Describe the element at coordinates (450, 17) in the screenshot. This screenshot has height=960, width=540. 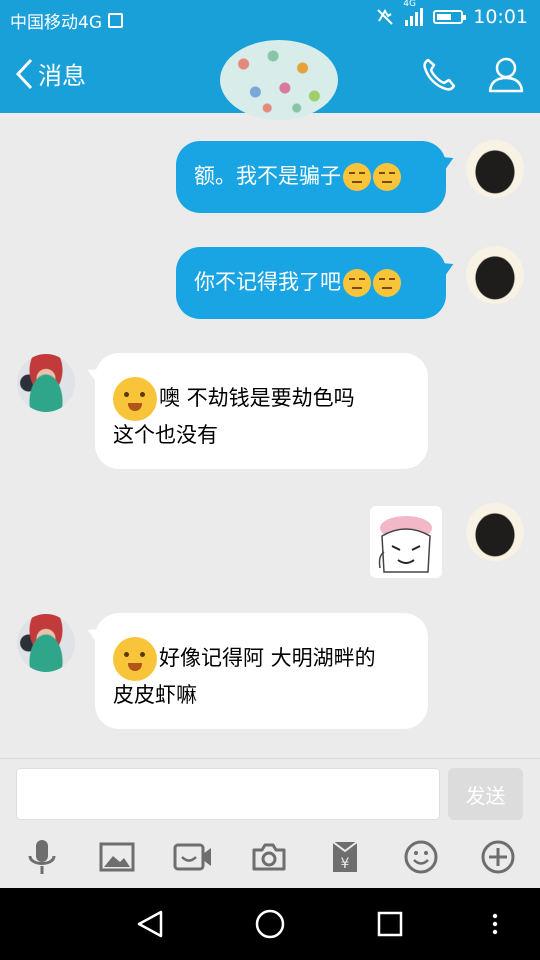
I see `battery-icon` at that location.